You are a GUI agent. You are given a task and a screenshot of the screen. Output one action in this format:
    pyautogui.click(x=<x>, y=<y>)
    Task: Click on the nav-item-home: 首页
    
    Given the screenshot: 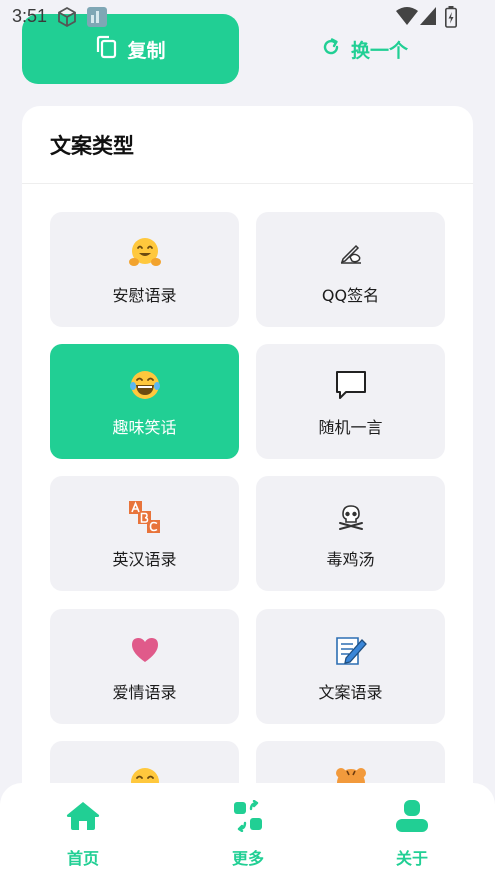 What is the action you would take?
    pyautogui.click(x=83, y=834)
    